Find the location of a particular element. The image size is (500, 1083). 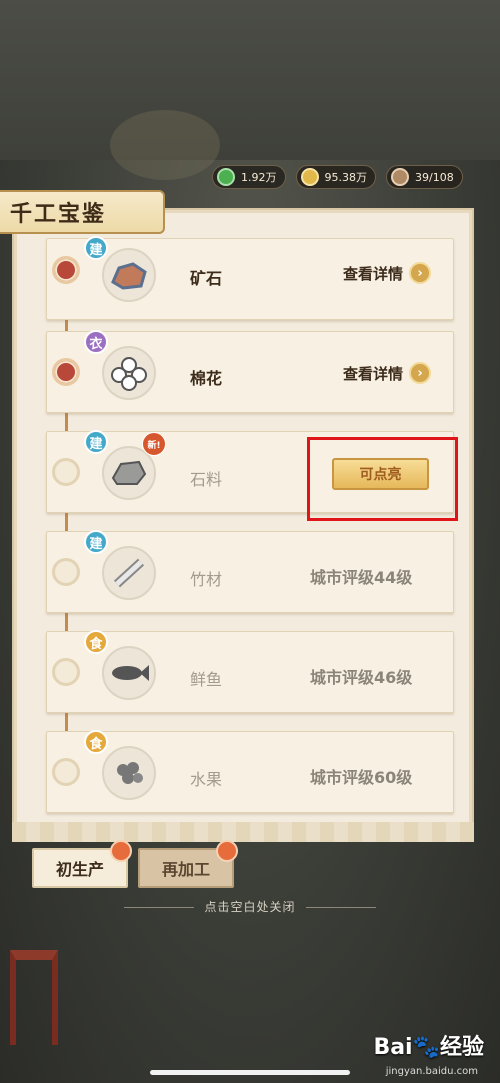

resource-gold: 95.38万 is located at coordinates (335, 177).